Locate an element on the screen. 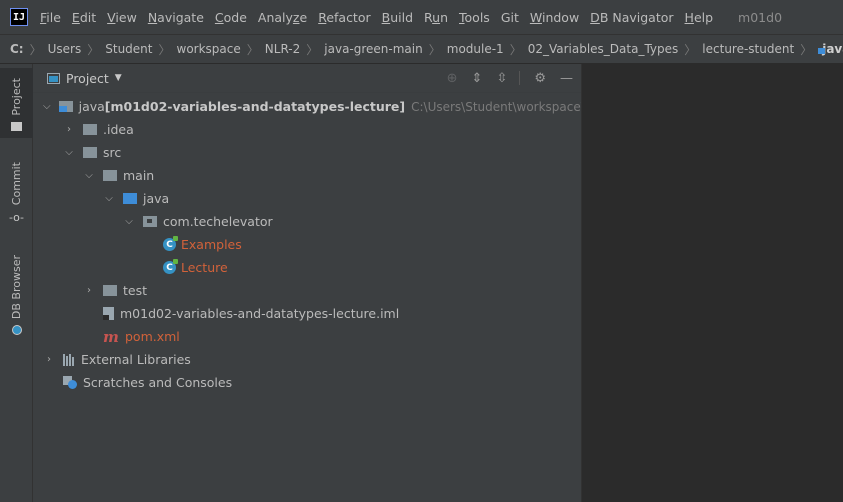  menu-window: Window is located at coordinates (554, 17).